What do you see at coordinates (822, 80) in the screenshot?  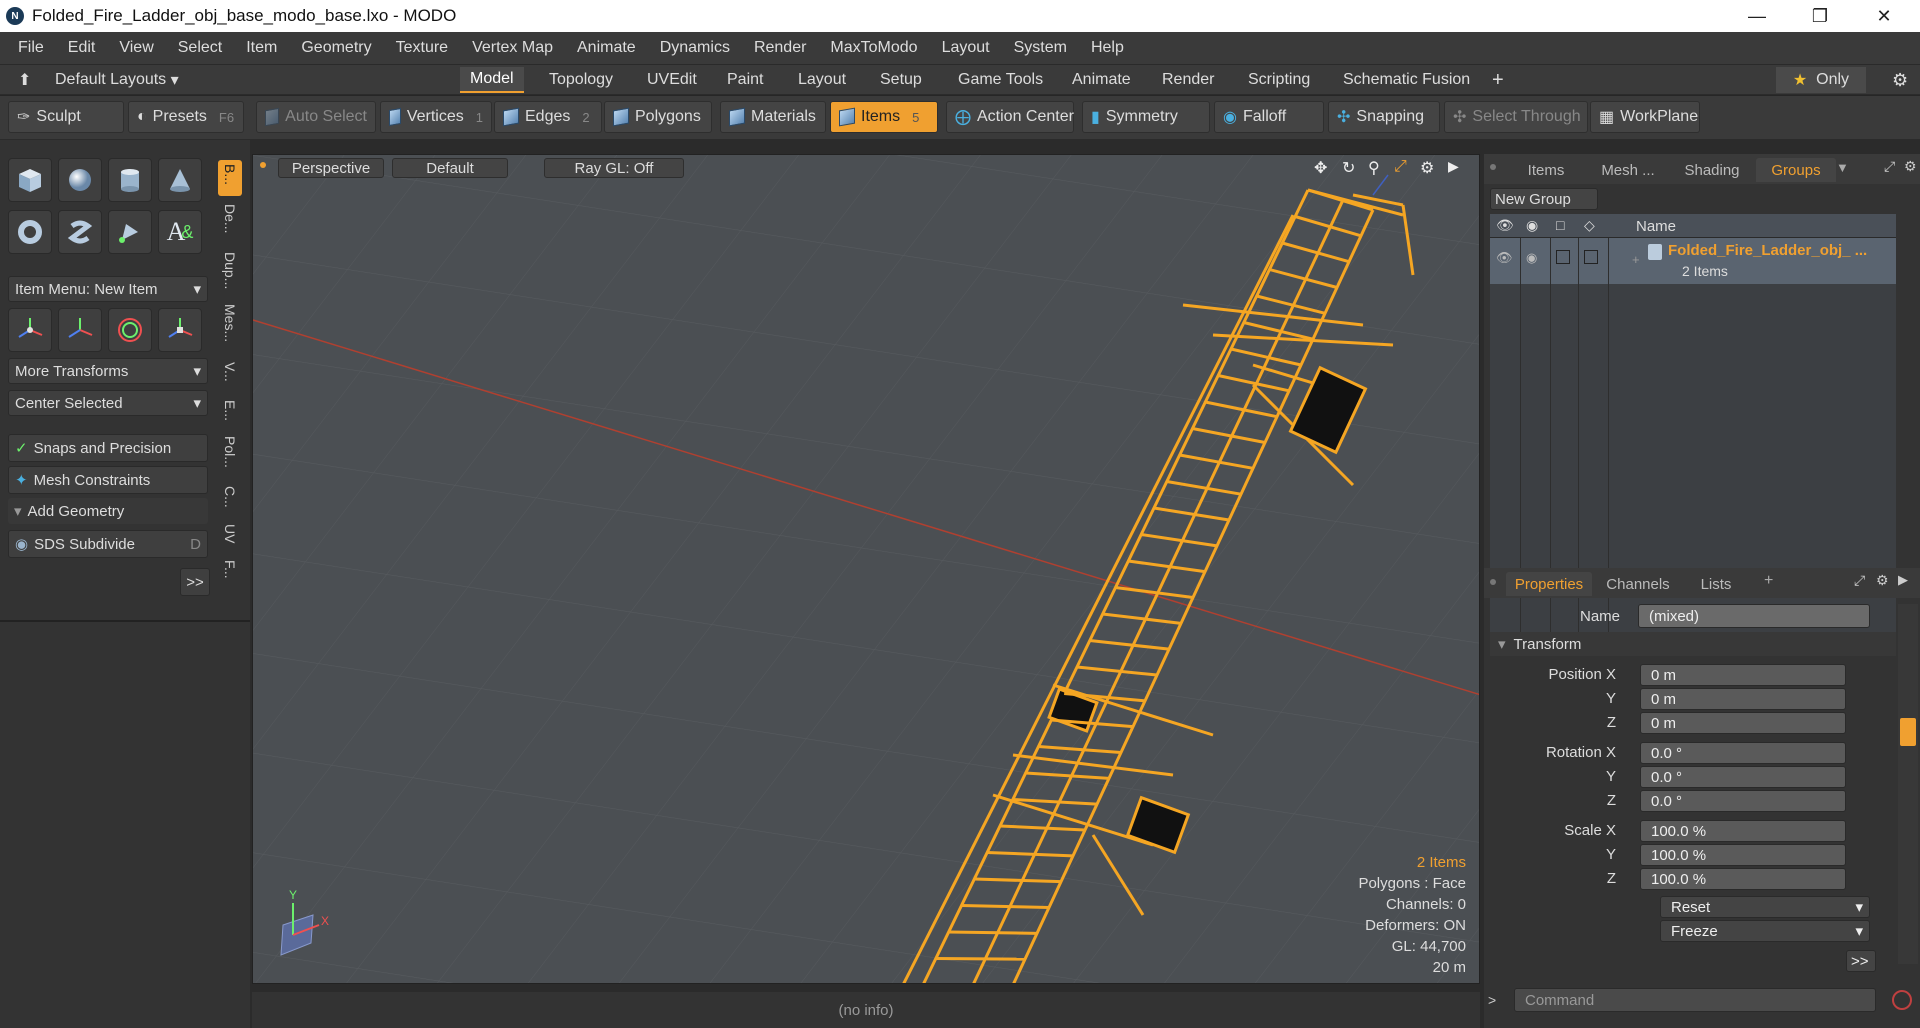 I see `tab-layout: Layout` at bounding box center [822, 80].